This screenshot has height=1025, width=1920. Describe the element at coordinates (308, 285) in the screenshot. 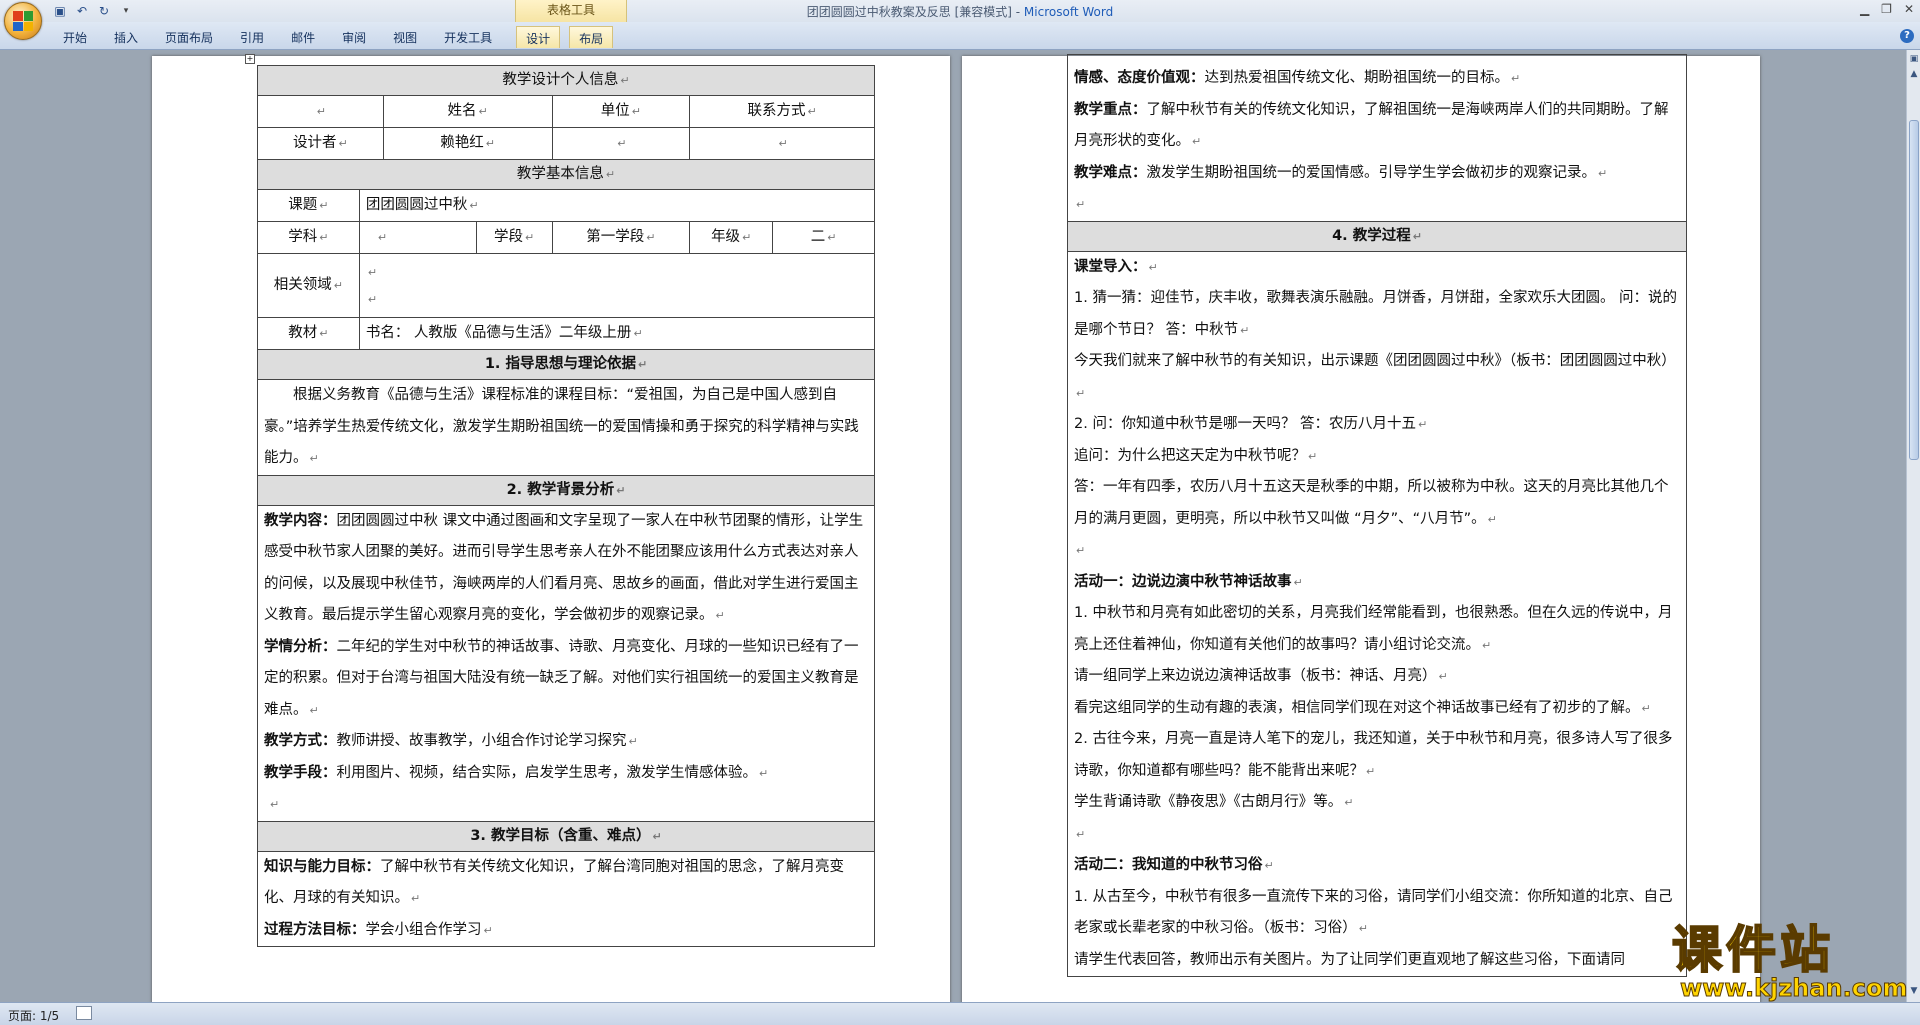

I see `field-label: 相关领域 ↵` at that location.